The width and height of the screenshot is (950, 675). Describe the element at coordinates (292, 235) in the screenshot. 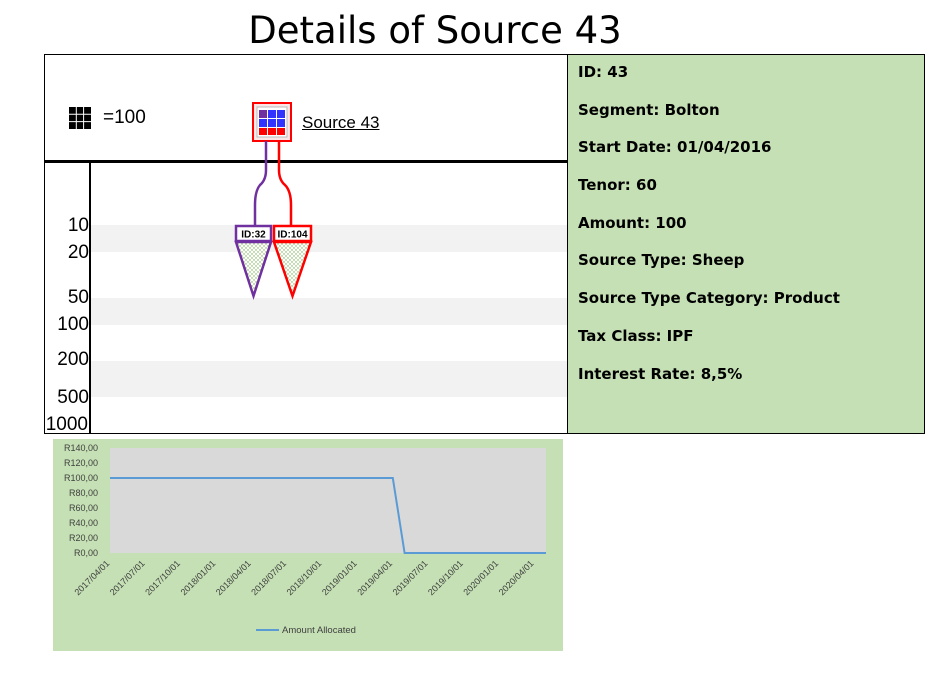

I see `allocation-104-id-label: ID:104` at that location.